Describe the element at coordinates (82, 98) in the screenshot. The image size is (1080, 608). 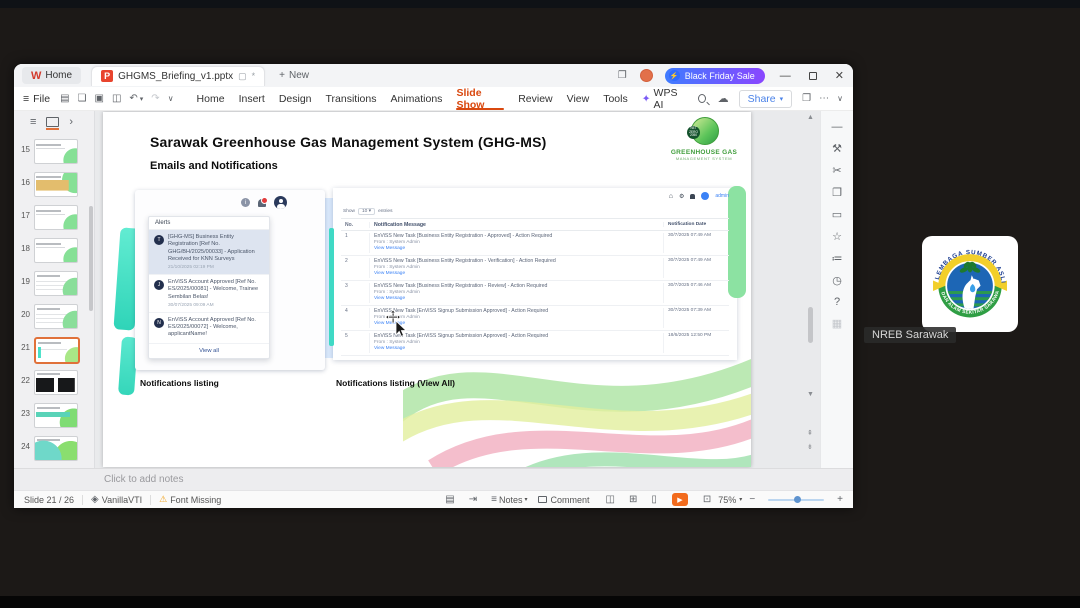
I see `export-icon: ❏` at that location.